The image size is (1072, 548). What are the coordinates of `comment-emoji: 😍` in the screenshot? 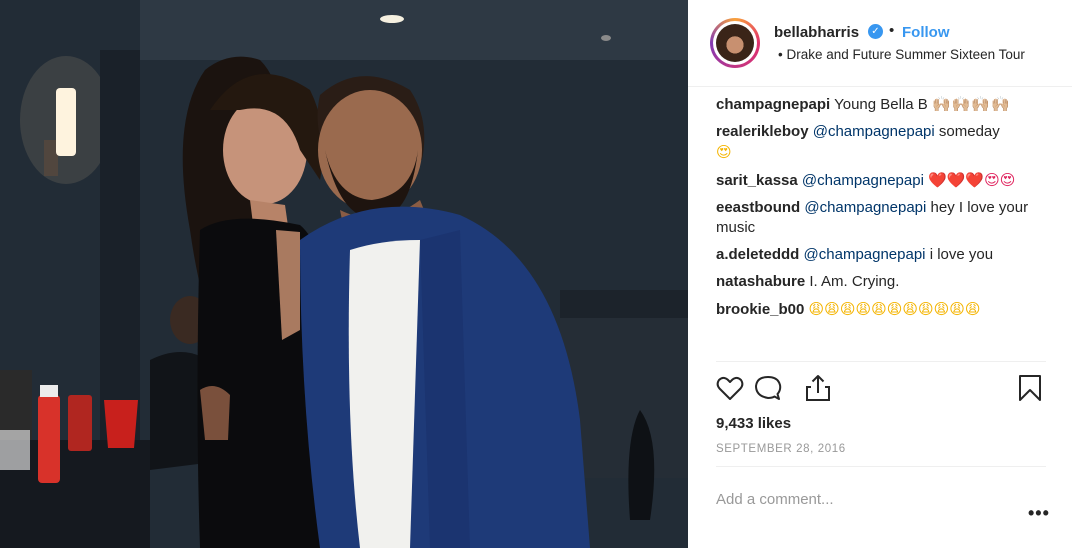 It's located at (724, 152).